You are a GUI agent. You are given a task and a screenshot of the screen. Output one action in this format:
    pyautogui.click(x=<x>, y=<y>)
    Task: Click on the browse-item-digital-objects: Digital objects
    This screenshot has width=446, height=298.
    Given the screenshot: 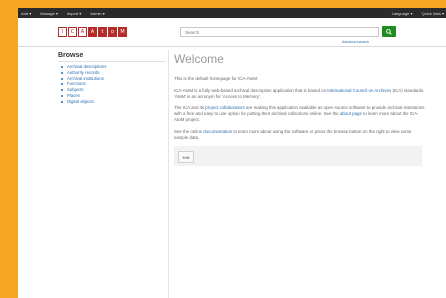 What is the action you would take?
    pyautogui.click(x=112, y=102)
    